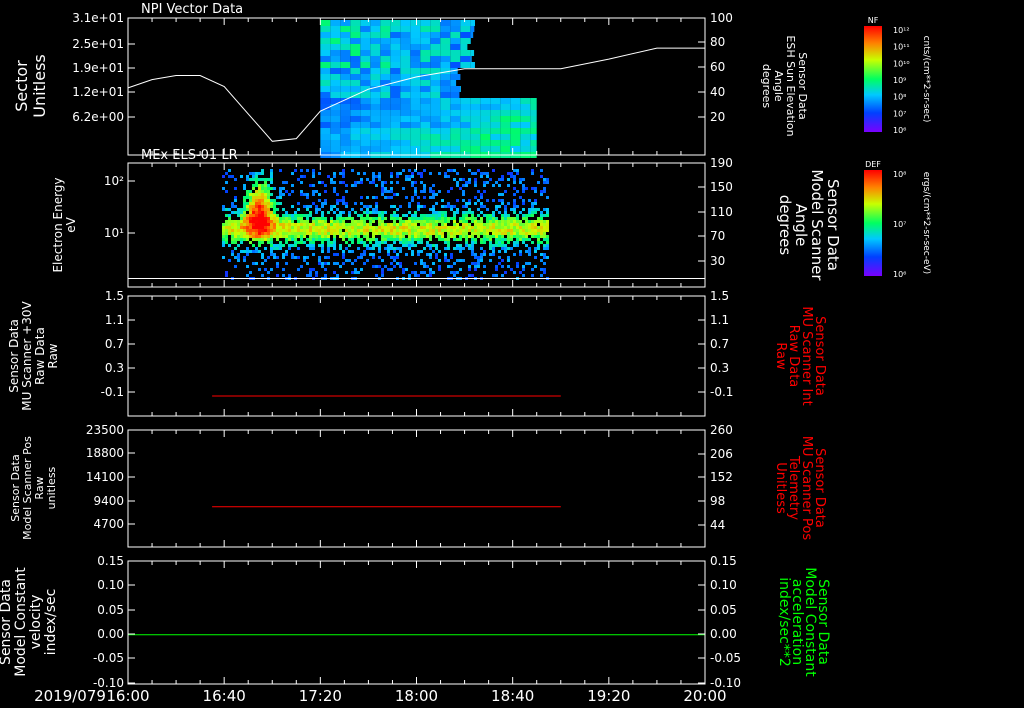 This screenshot has height=708, width=1024. Describe the element at coordinates (901, 63) in the screenshot. I see `colorbar-tick-label: 10¹⁰` at that location.